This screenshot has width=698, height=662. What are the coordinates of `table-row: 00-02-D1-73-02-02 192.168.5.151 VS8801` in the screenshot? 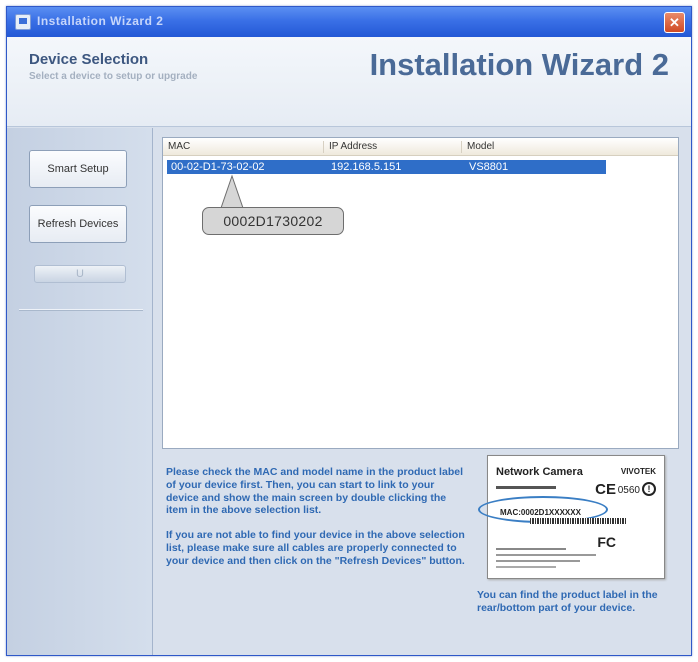 It's located at (386, 167).